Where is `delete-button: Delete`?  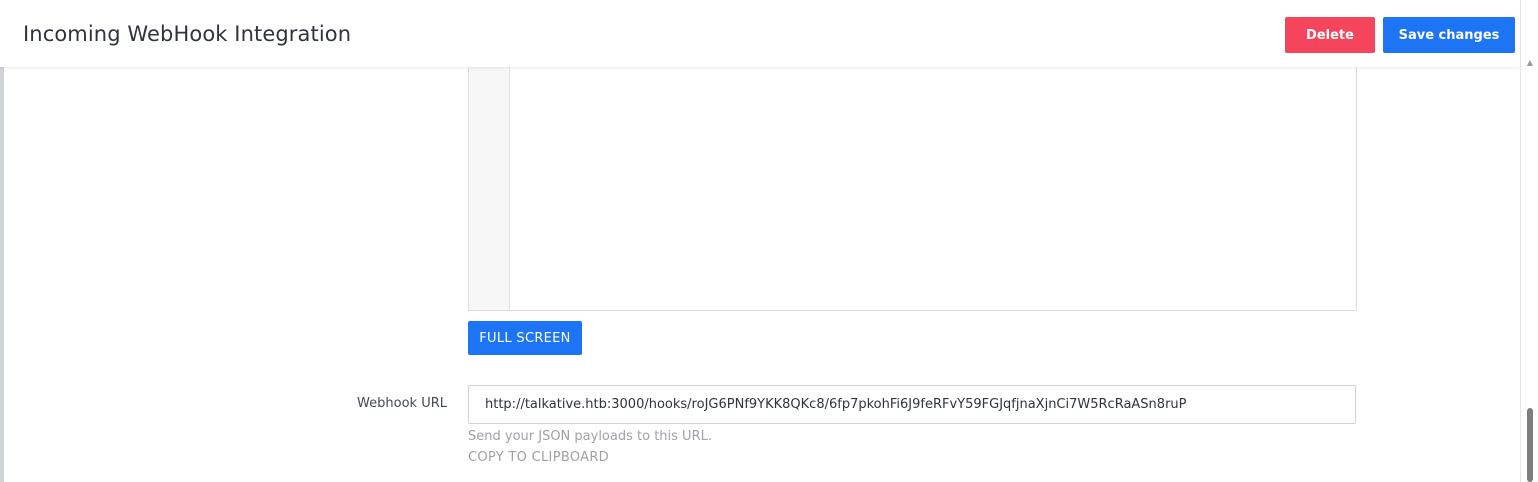
delete-button: Delete is located at coordinates (1330, 35).